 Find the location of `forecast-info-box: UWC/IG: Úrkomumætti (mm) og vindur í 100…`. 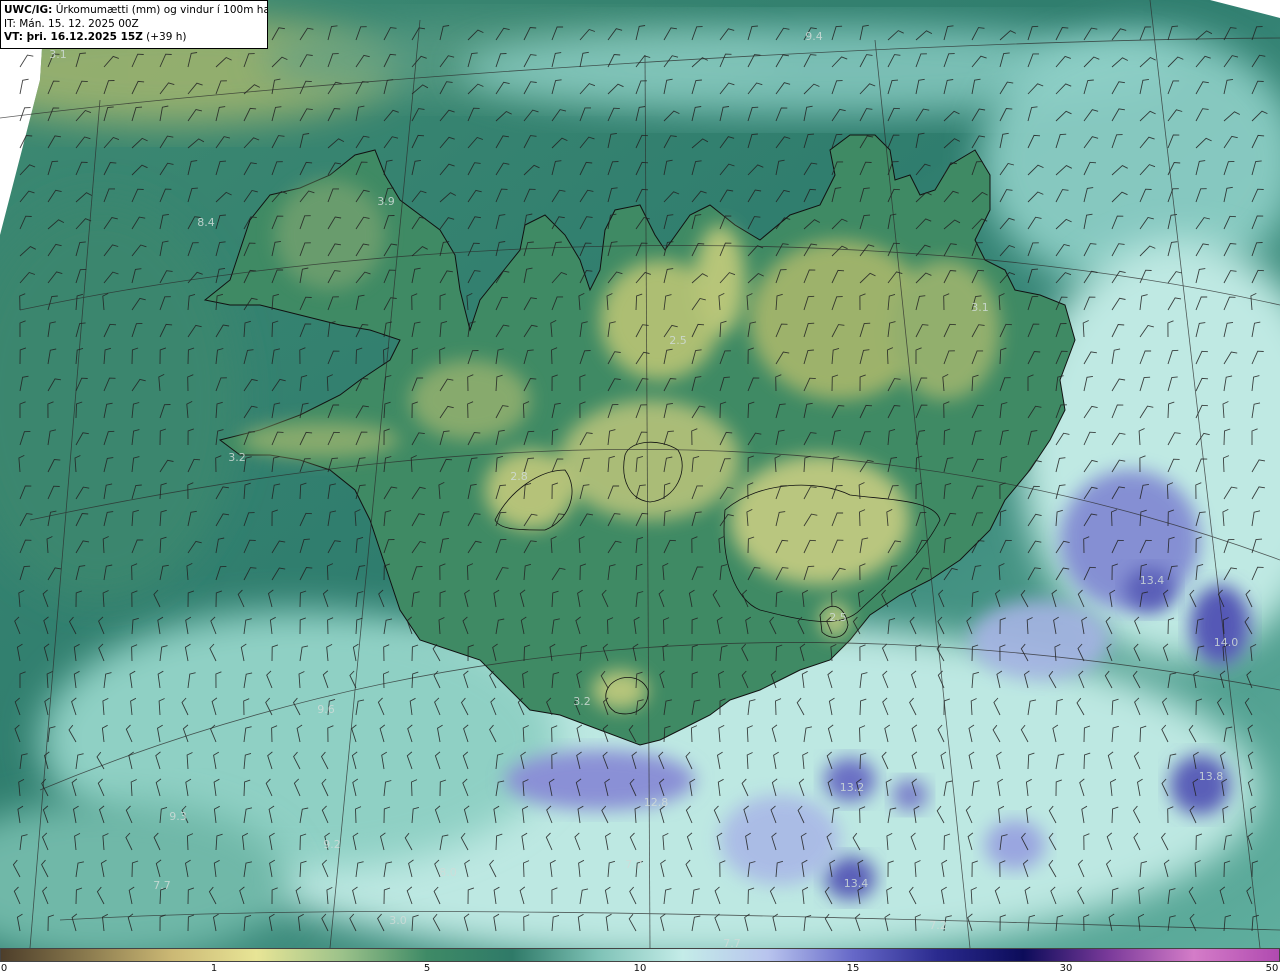

forecast-info-box: UWC/IG: Úrkomumætti (mm) og vindur í 100… is located at coordinates (134, 24).